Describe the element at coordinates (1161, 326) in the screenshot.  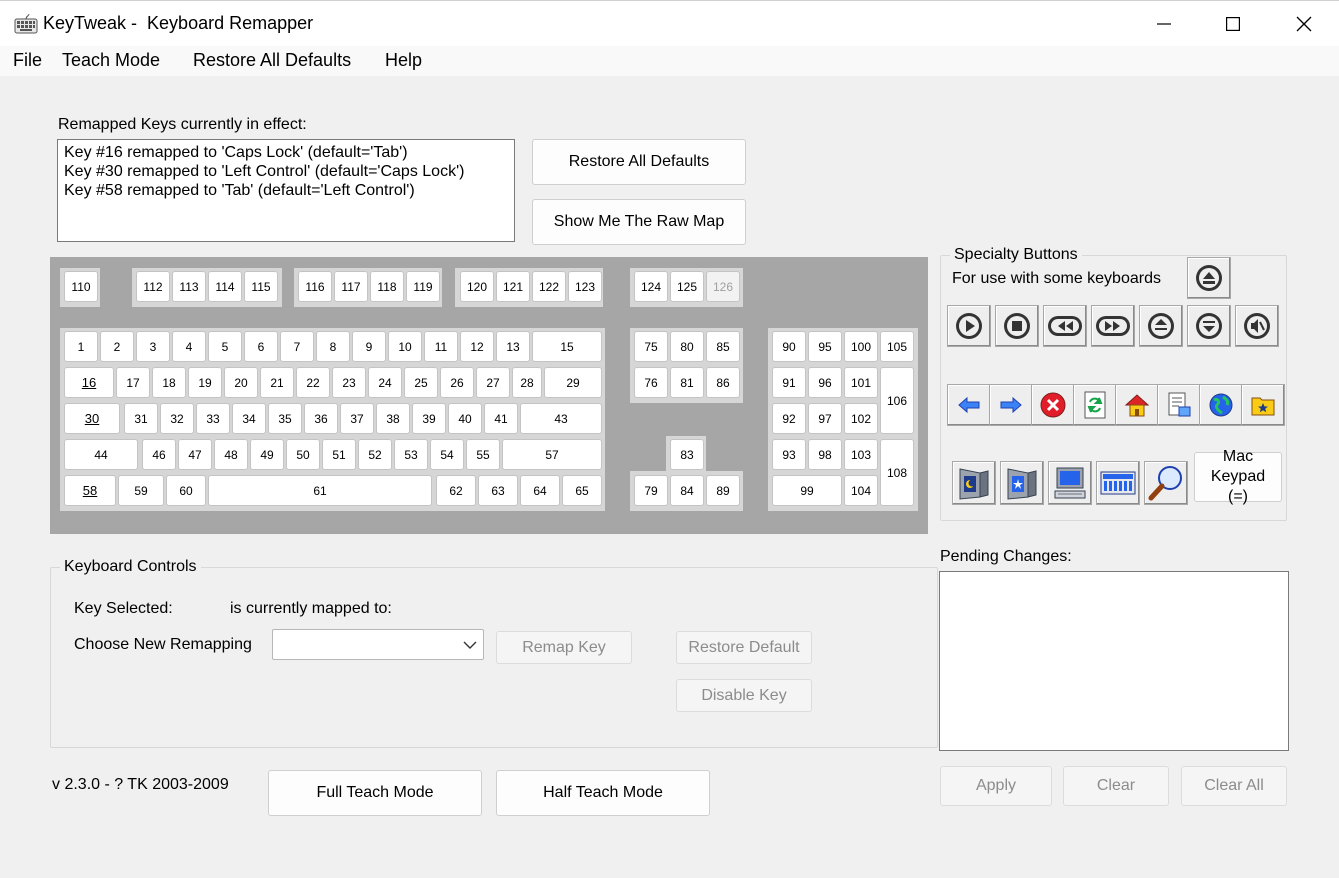
I see `volume-up-button` at that location.